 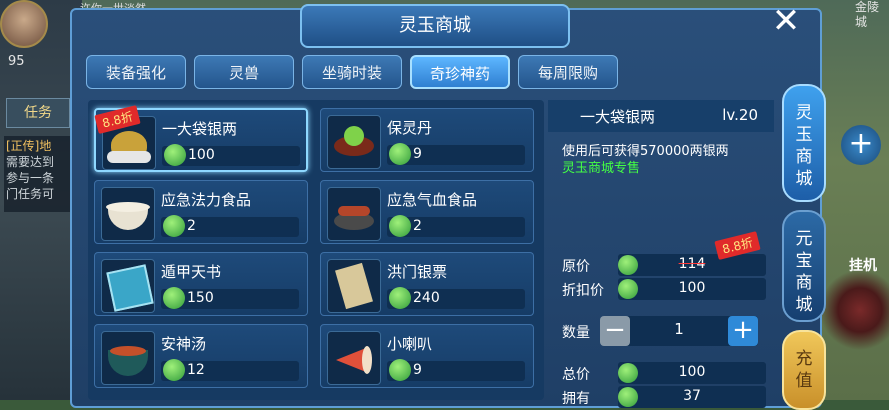 I want to click on item-pill: 保灵丹 9, so click(x=427, y=140).